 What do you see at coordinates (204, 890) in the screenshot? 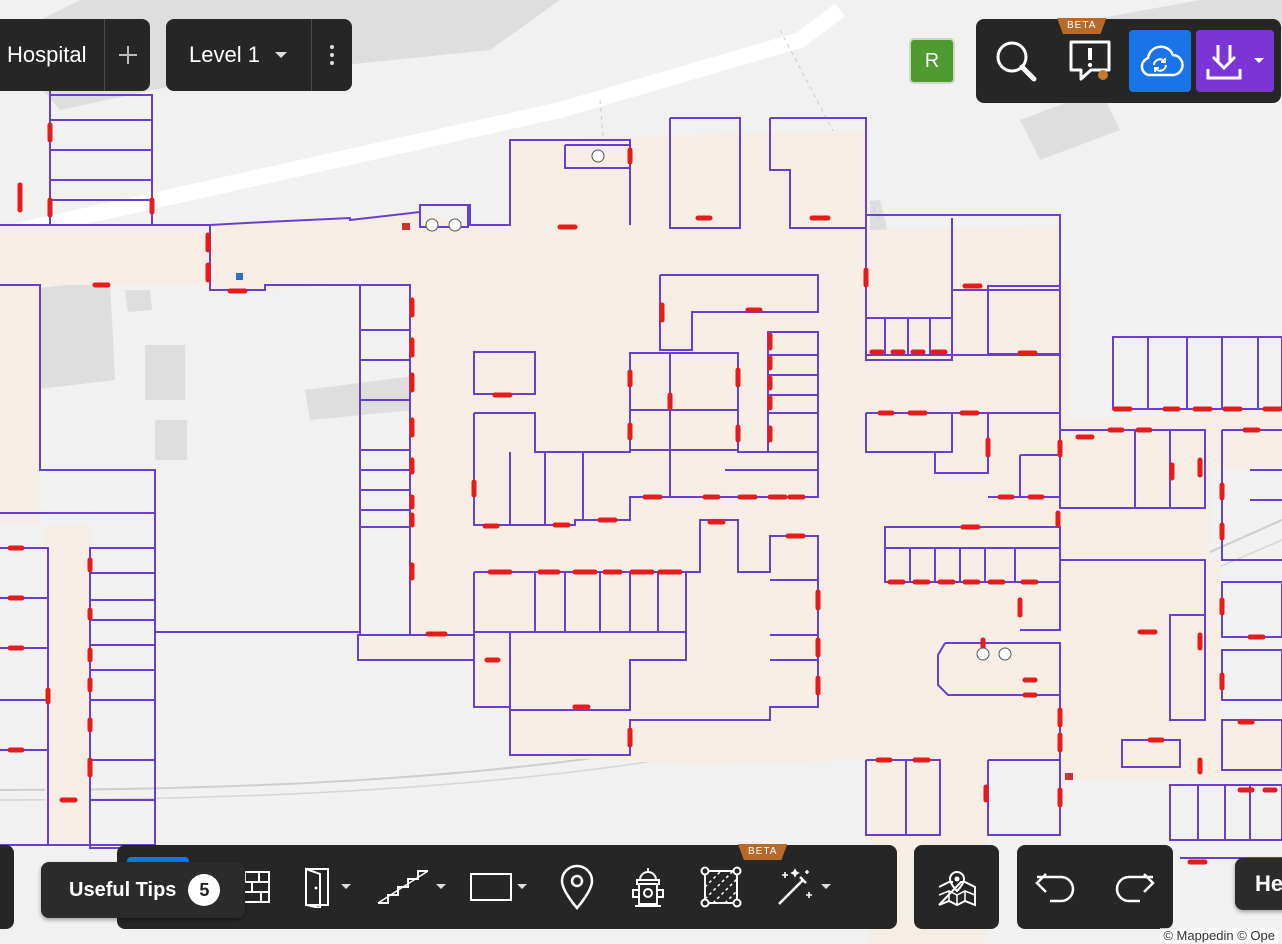
I see `tips-count-badge: 5` at bounding box center [204, 890].